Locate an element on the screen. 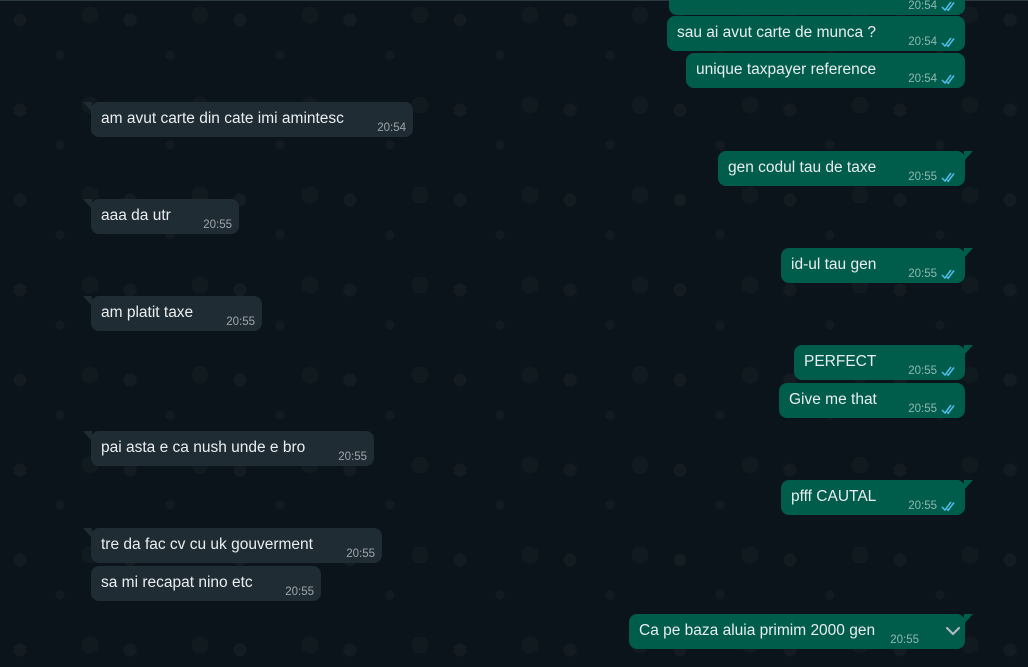 The image size is (1028, 667). message-bubble-outgoing: pfff CAUTAL 20:55 is located at coordinates (877, 497).